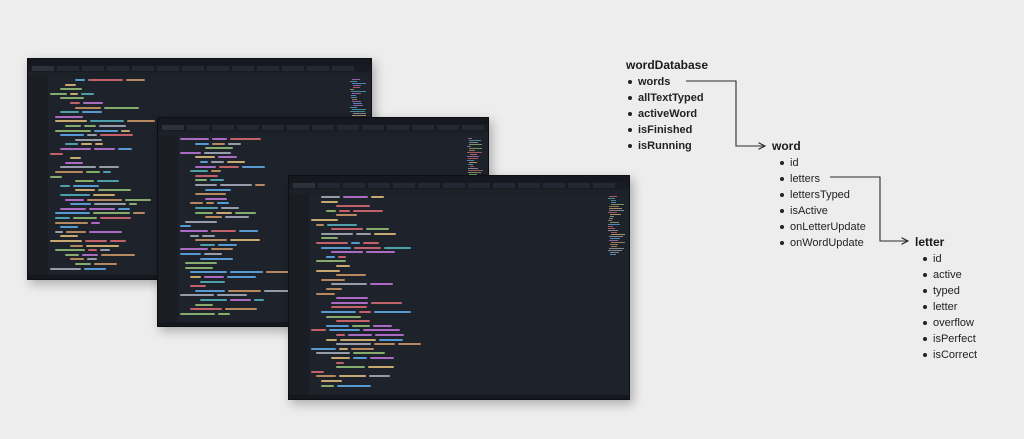  What do you see at coordinates (667, 65) in the screenshot?
I see `wordDatabase-title: wordDatabase` at bounding box center [667, 65].